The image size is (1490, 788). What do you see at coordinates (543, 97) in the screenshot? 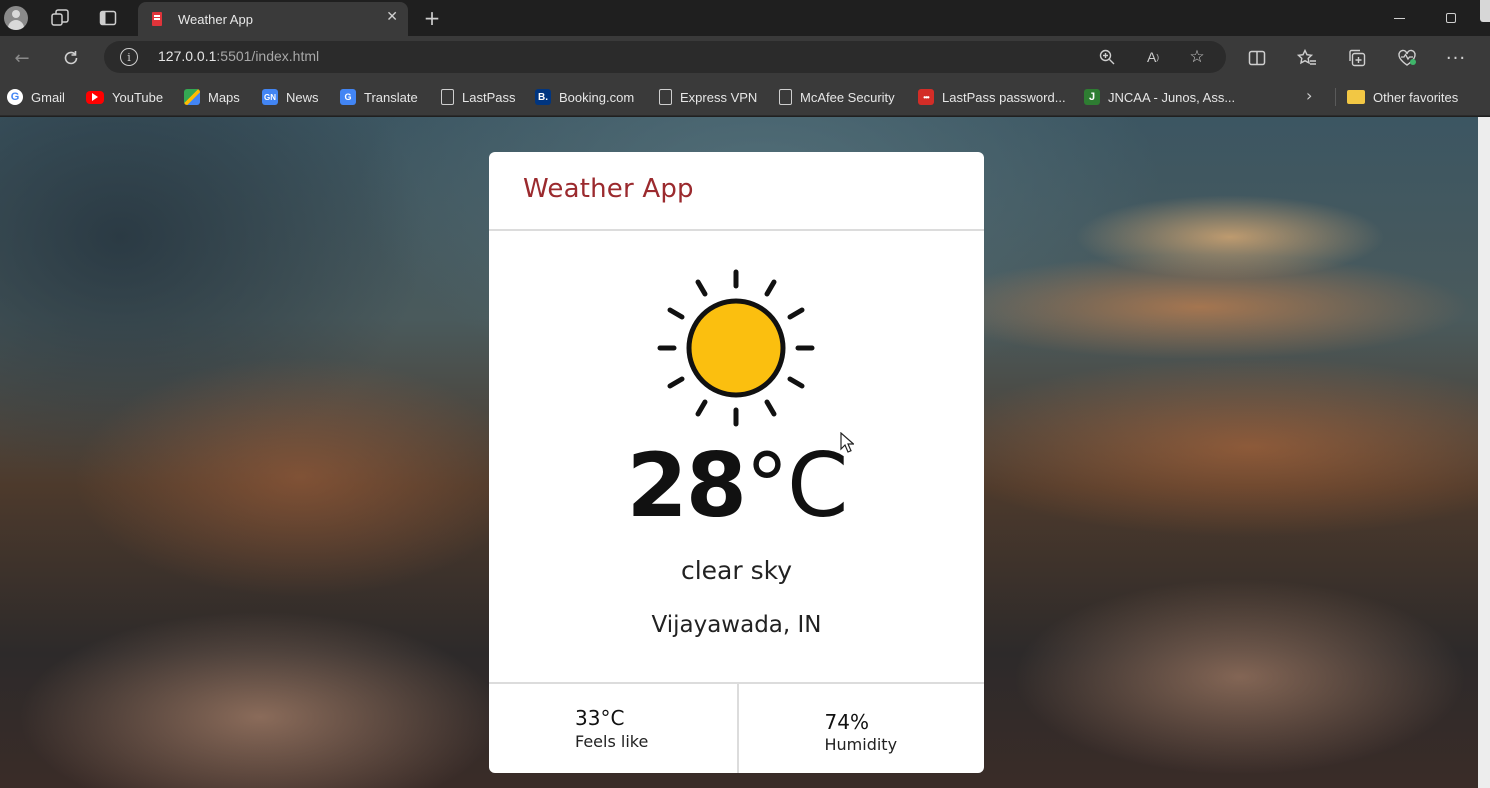
I see `booking-icon: B.` at bounding box center [543, 97].